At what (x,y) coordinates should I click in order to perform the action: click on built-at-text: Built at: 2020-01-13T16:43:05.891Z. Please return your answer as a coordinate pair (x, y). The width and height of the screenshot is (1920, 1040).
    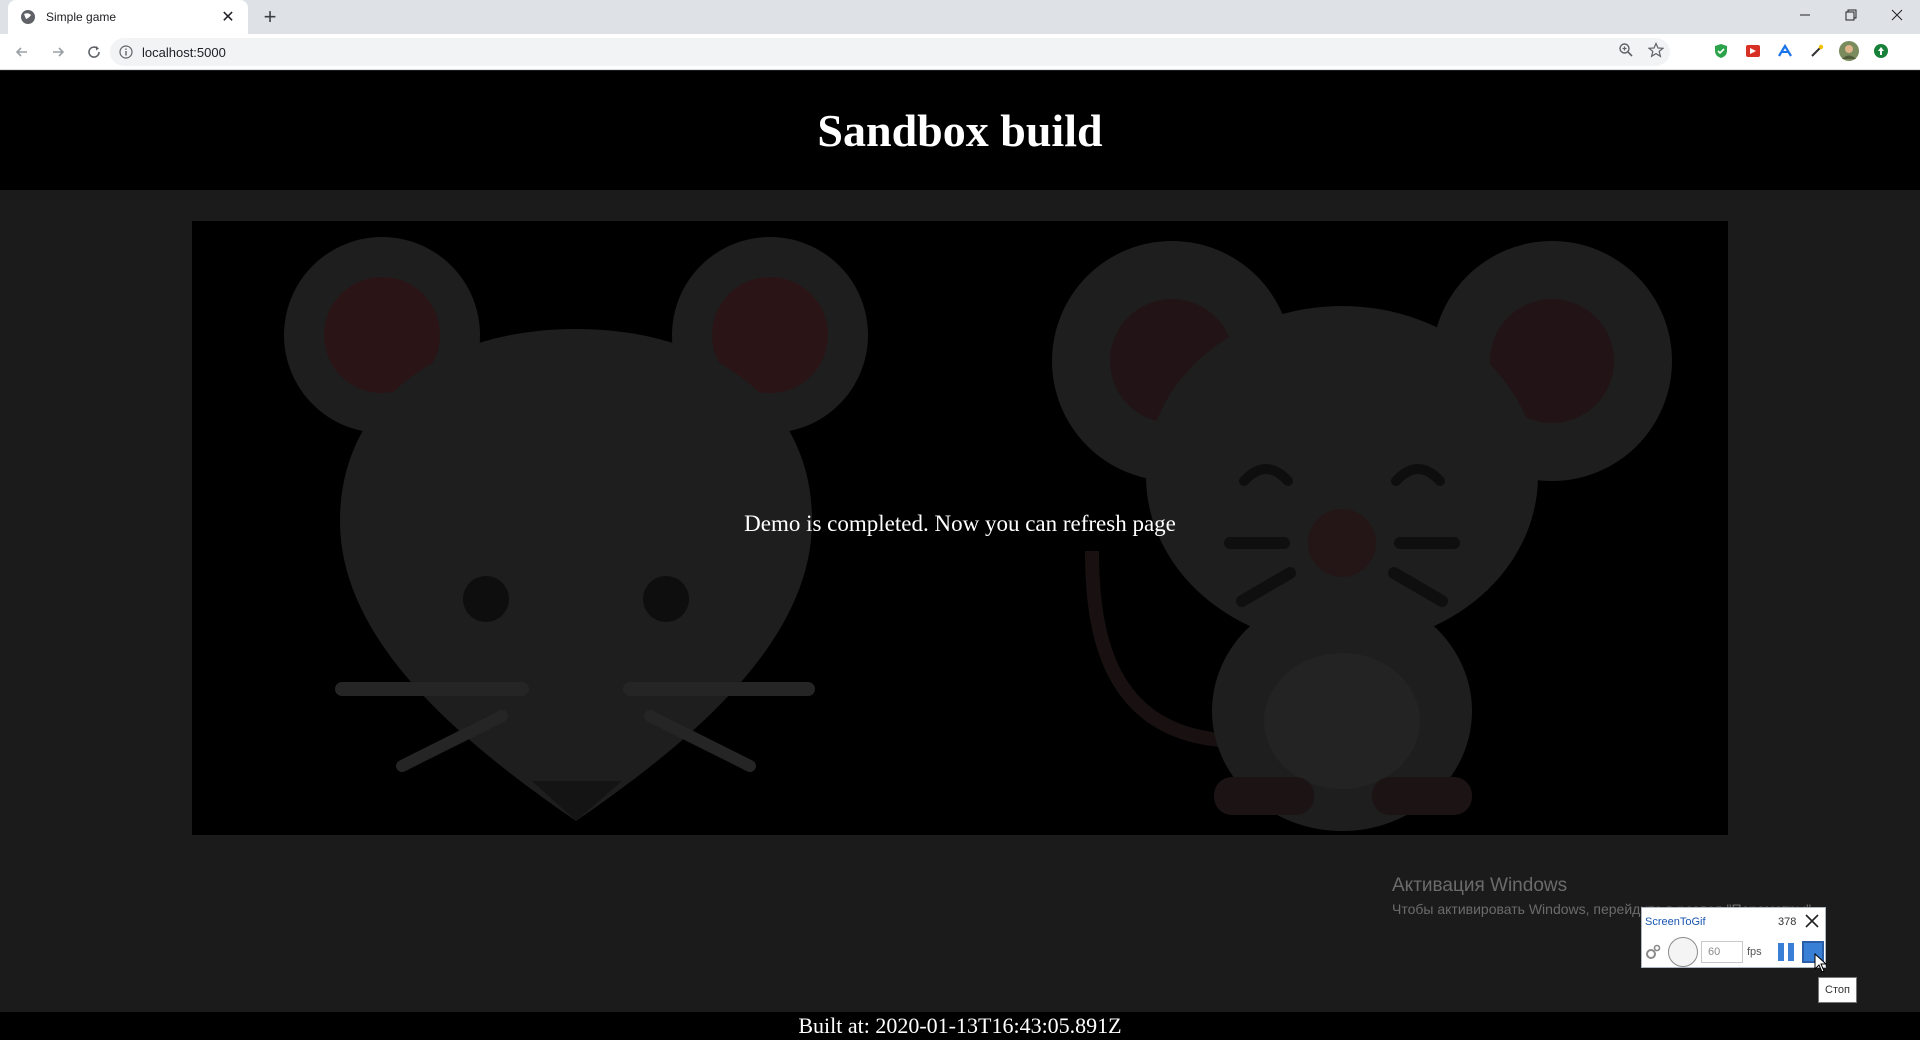
    Looking at the image, I should click on (960, 1025).